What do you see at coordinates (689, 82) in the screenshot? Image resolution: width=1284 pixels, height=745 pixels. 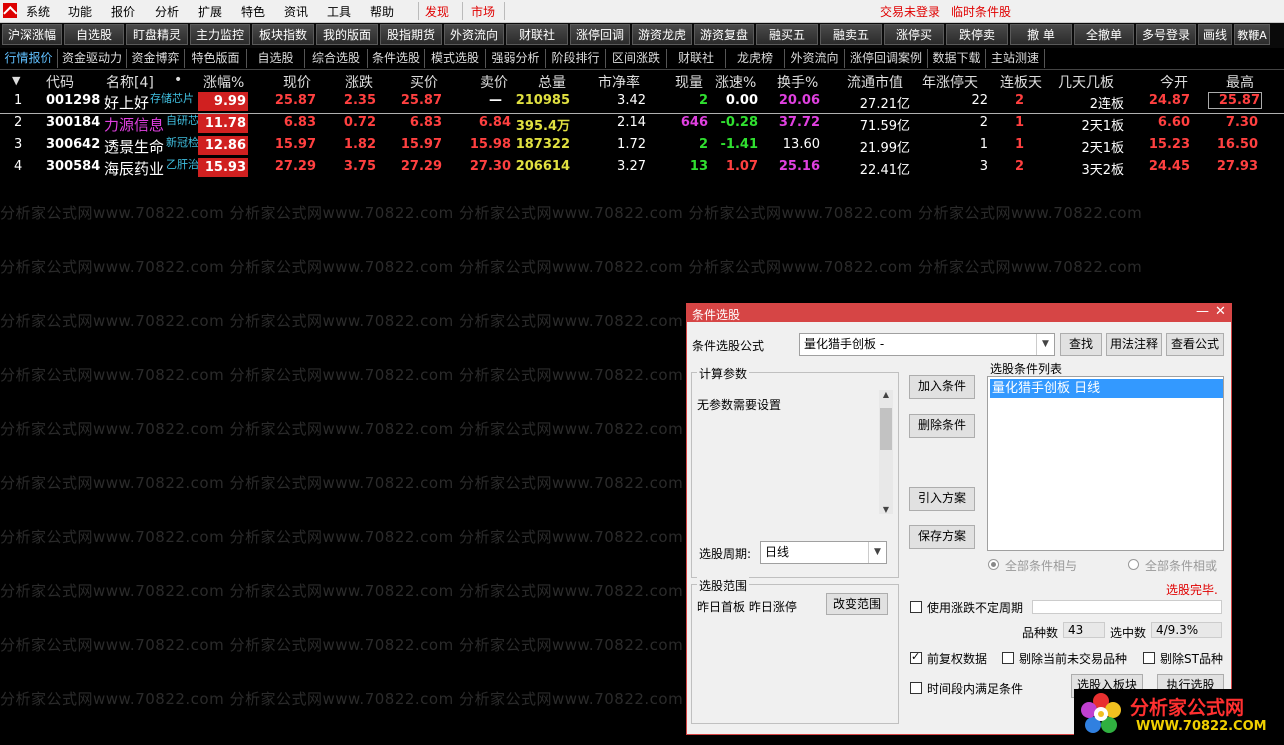 I see `col-current-vol: 现量` at bounding box center [689, 82].